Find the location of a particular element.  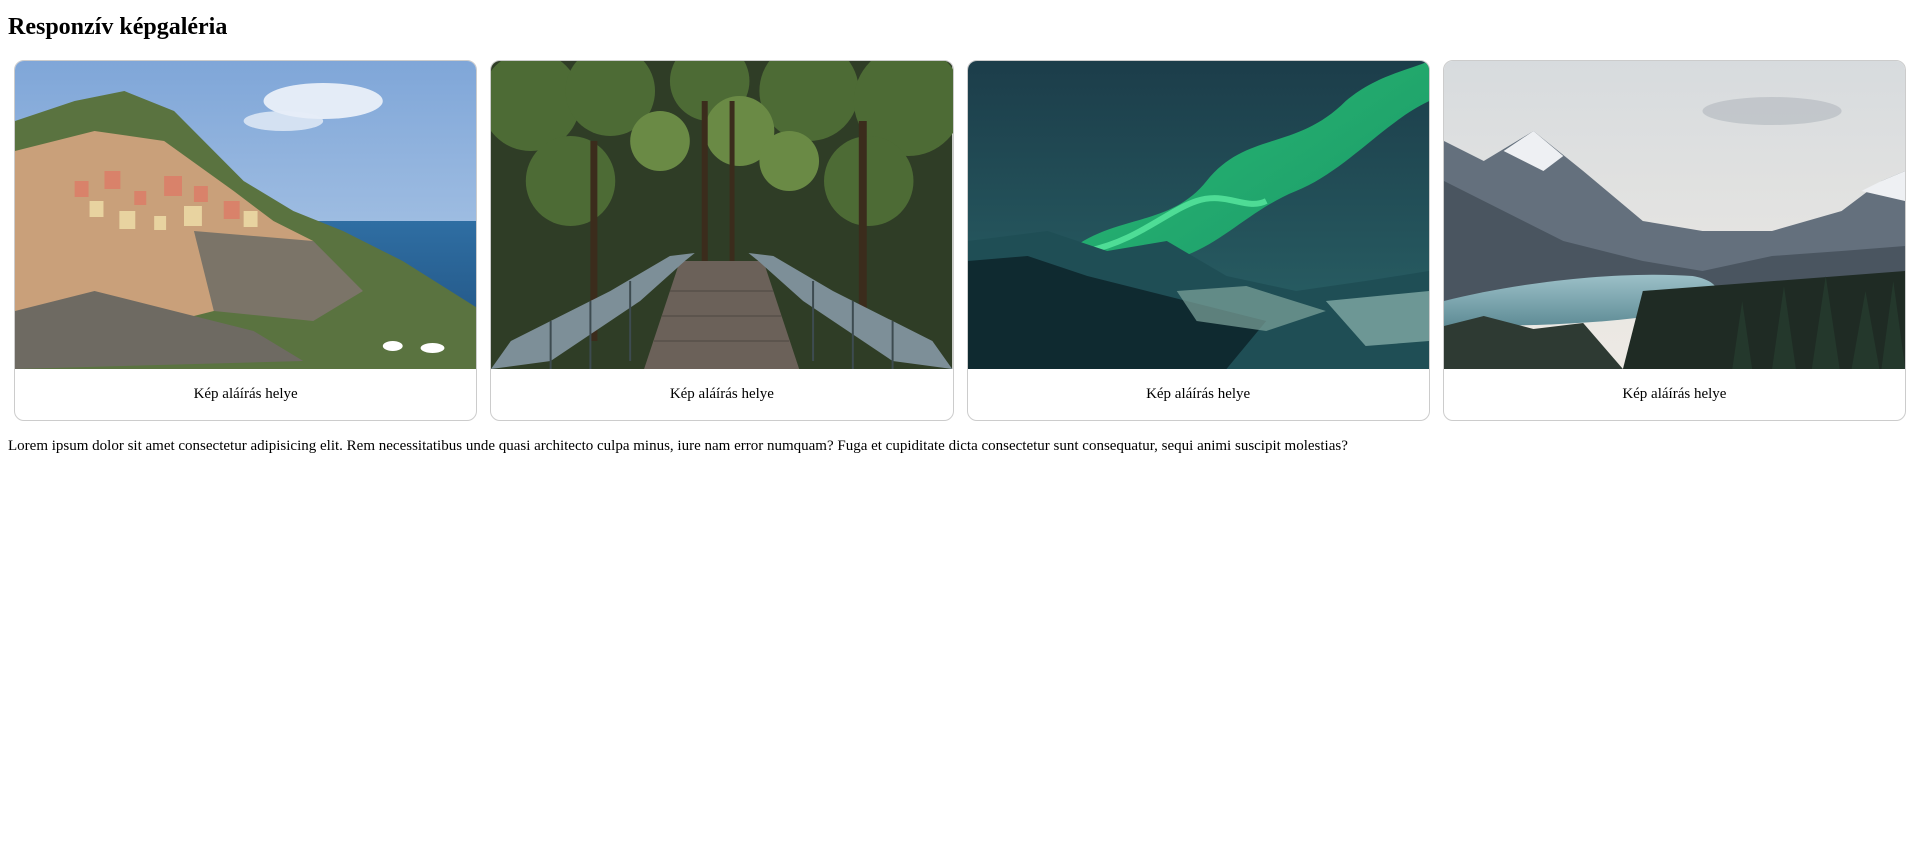

coastal-village-photo is located at coordinates (246, 215).